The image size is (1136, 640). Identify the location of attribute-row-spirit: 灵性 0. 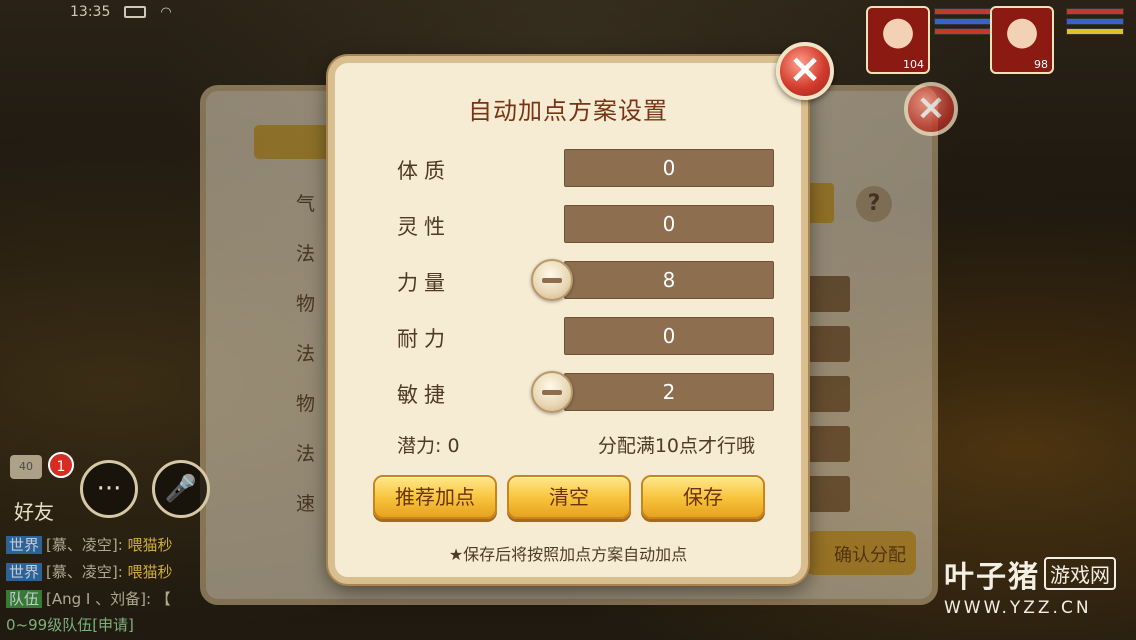
(585, 225).